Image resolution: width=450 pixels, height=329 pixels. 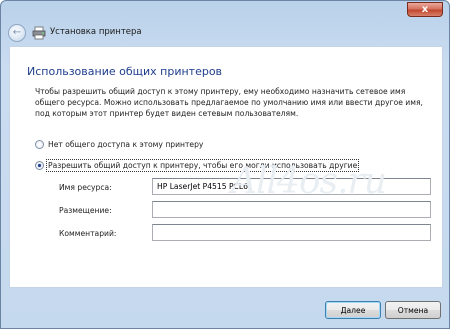 What do you see at coordinates (126, 144) in the screenshot?
I see `no-share-label: Нет общего доступа к этому принтеру` at bounding box center [126, 144].